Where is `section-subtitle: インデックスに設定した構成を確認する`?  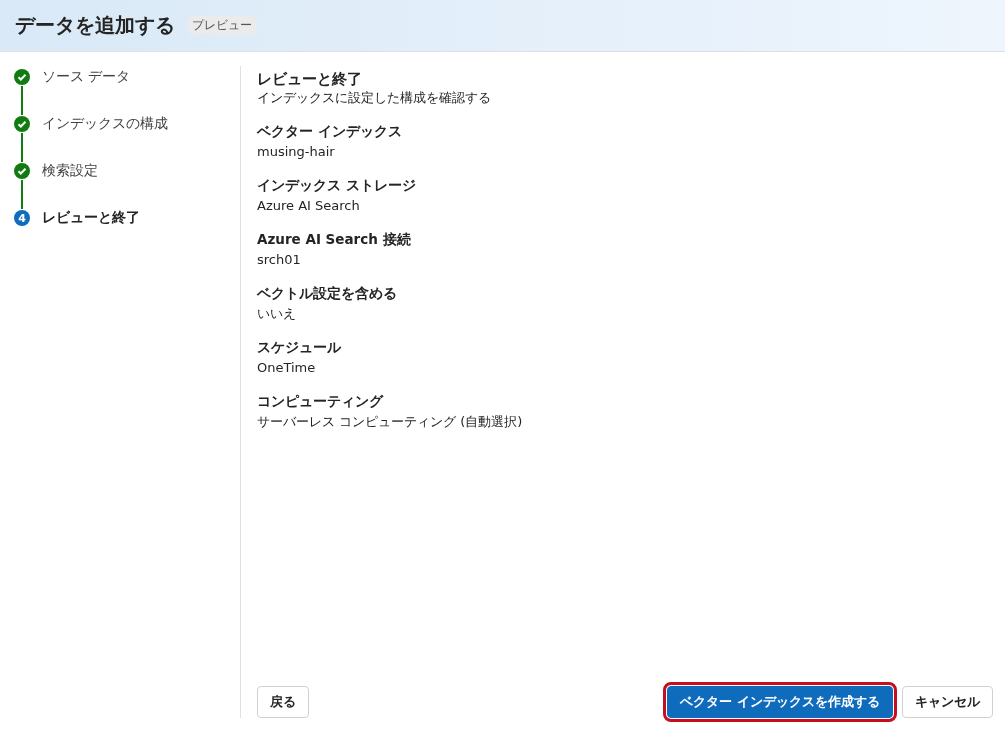 section-subtitle: インデックスに設定した構成を確認する is located at coordinates (374, 98).